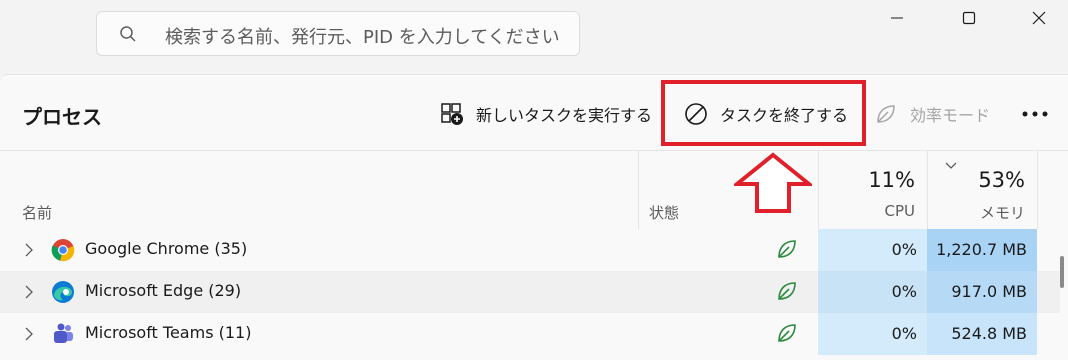  I want to click on column-name-header: 名前, so click(37, 212).